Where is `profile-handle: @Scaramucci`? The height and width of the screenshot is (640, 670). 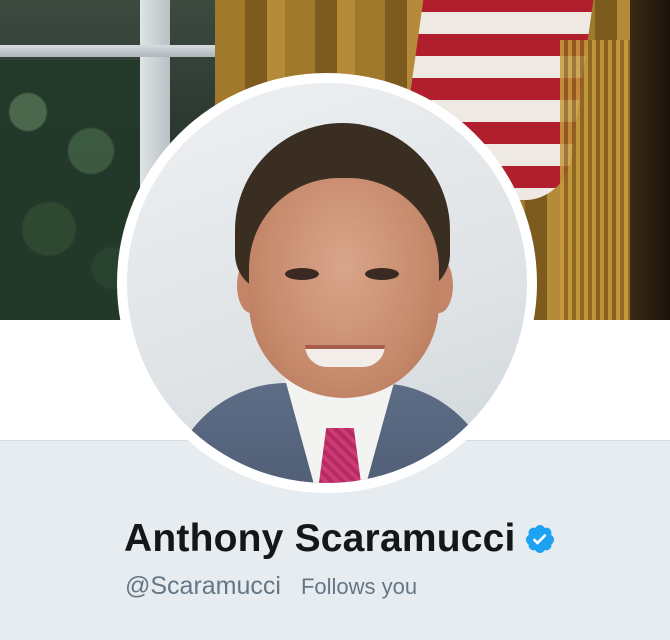 profile-handle: @Scaramucci is located at coordinates (203, 586).